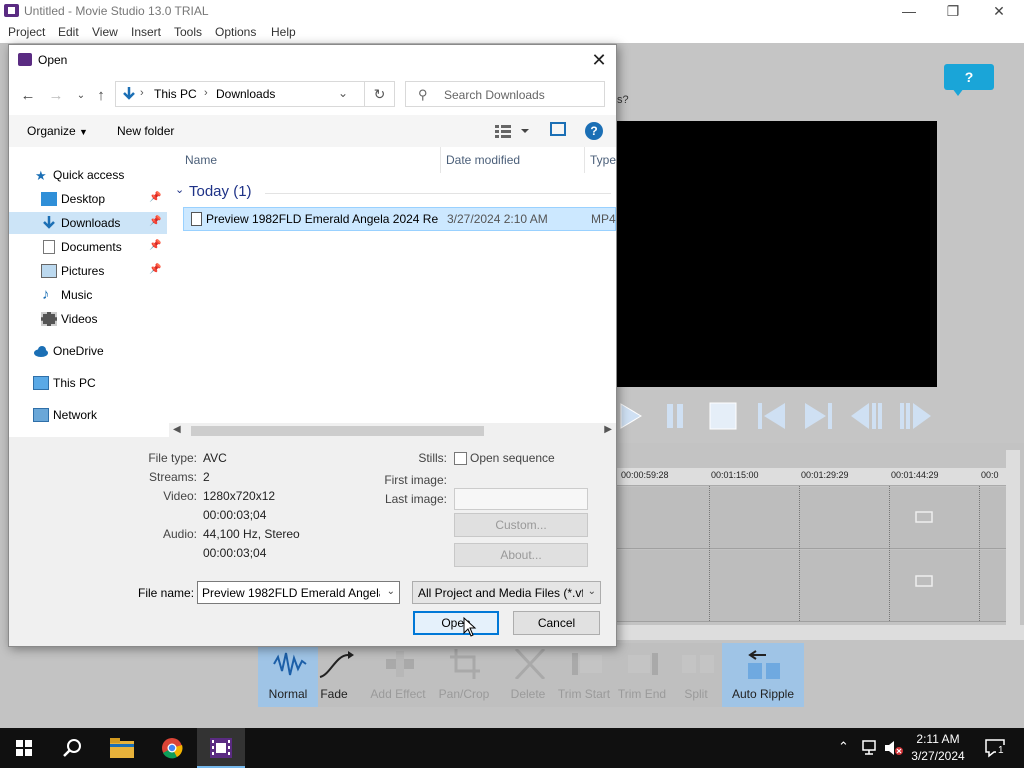 The image size is (1024, 768). Describe the element at coordinates (101, 96) in the screenshot. I see `up-arrow-icon: ↑` at that location.